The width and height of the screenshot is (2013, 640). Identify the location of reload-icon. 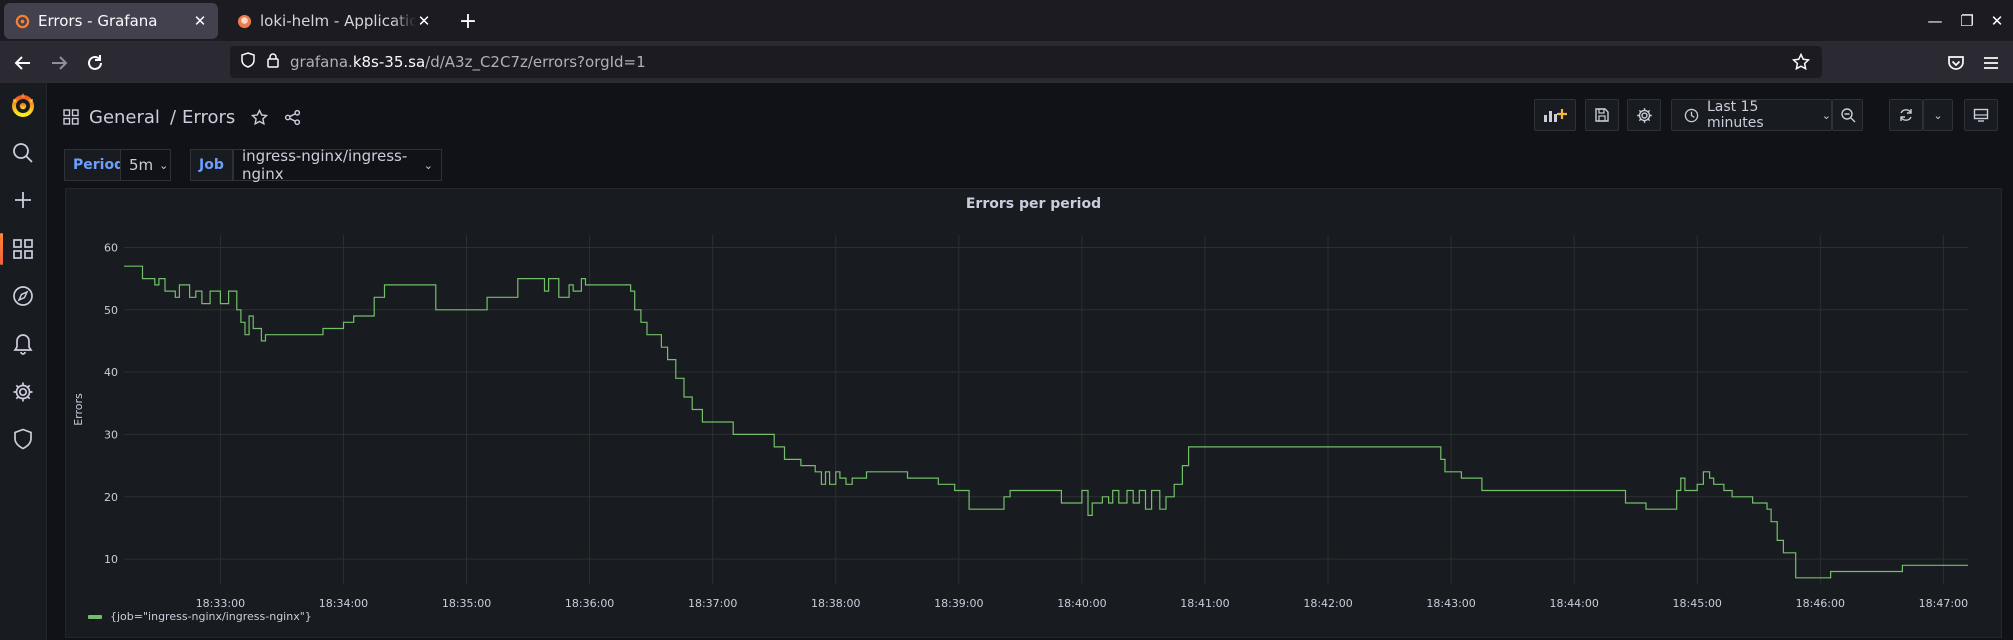
(95, 63).